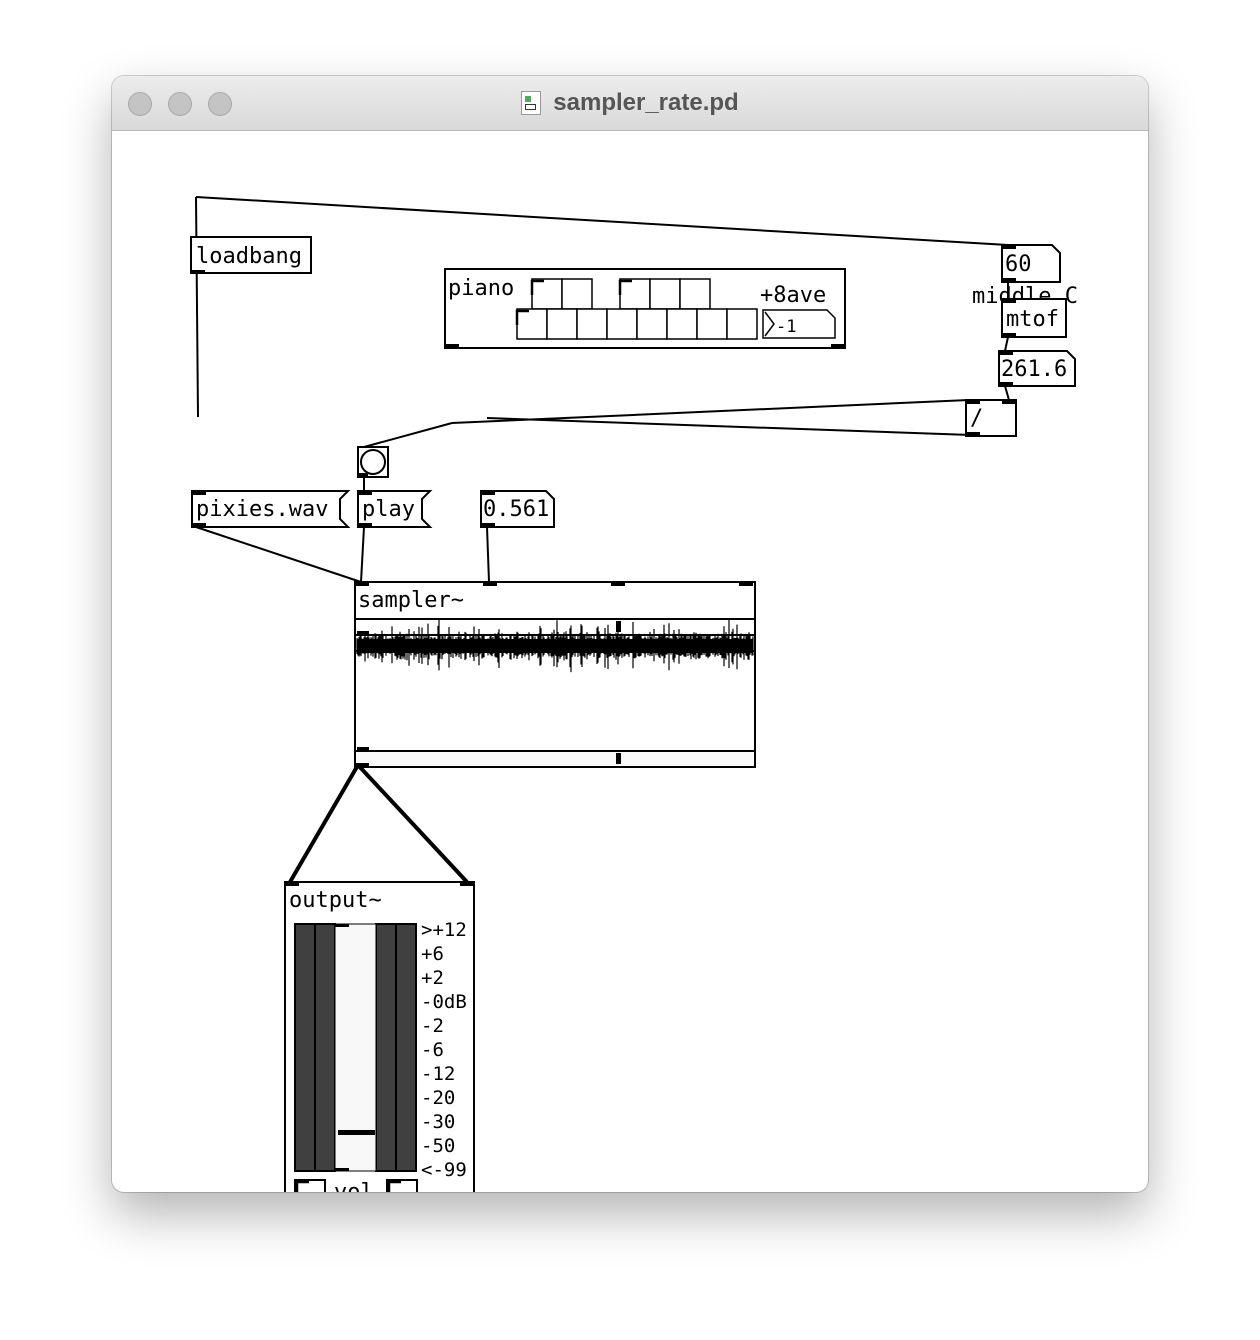 This screenshot has width=1260, height=1340. What do you see at coordinates (278, 554) in the screenshot?
I see `cord-file-to-sampler` at bounding box center [278, 554].